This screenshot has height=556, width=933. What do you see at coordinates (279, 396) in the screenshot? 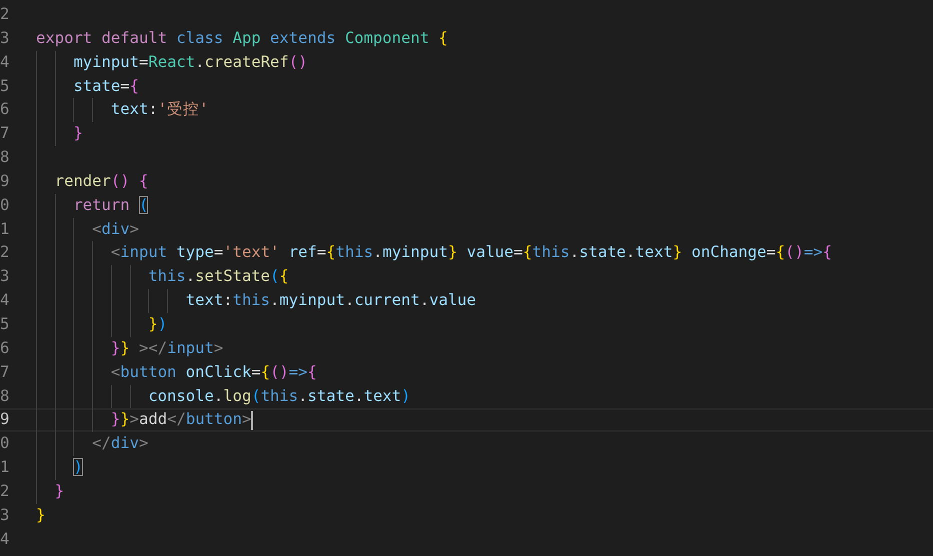
I see `code-line: console.log(this.state.text)` at bounding box center [279, 396].